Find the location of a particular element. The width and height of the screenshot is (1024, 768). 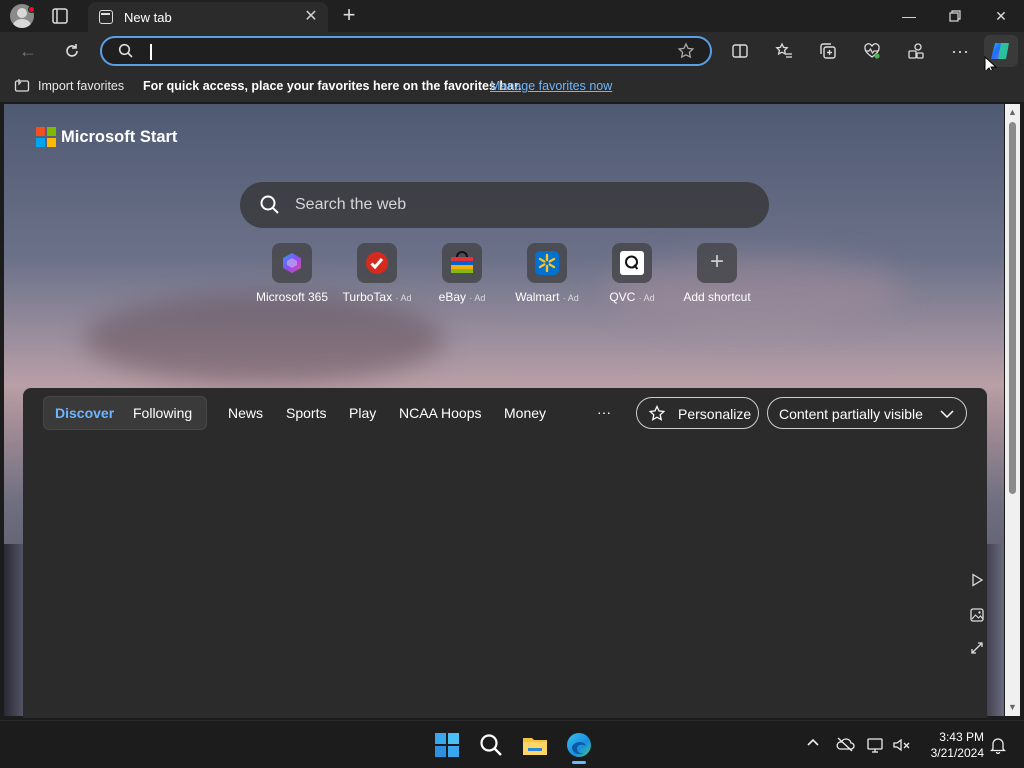

tab-new-tab: New tab ✕ is located at coordinates (208, 17).